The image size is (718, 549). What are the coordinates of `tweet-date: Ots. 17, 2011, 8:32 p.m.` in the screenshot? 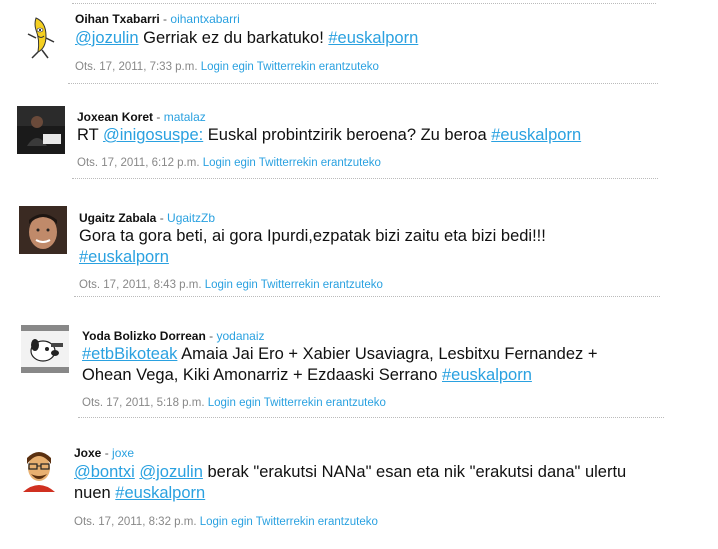 It's located at (135, 522).